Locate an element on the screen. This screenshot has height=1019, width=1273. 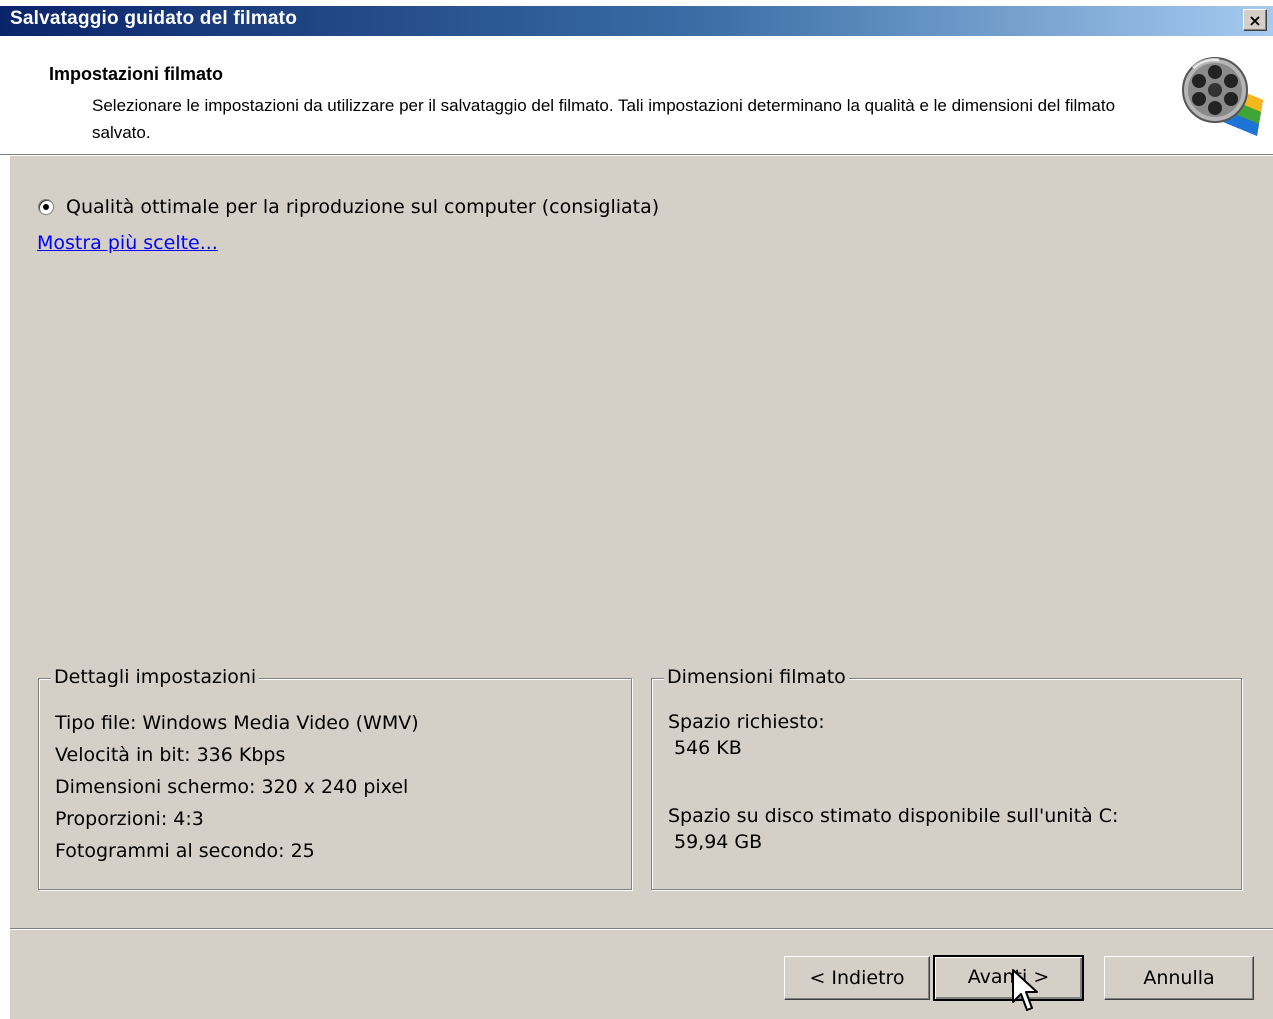
window-title: Salvataggio guidato del filmato is located at coordinates (154, 18).